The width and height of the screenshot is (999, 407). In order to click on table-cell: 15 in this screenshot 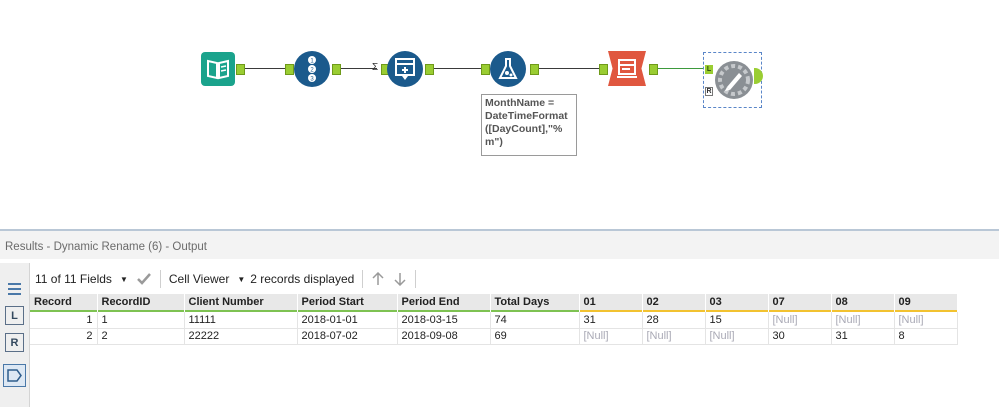, I will do `click(737, 320)`.